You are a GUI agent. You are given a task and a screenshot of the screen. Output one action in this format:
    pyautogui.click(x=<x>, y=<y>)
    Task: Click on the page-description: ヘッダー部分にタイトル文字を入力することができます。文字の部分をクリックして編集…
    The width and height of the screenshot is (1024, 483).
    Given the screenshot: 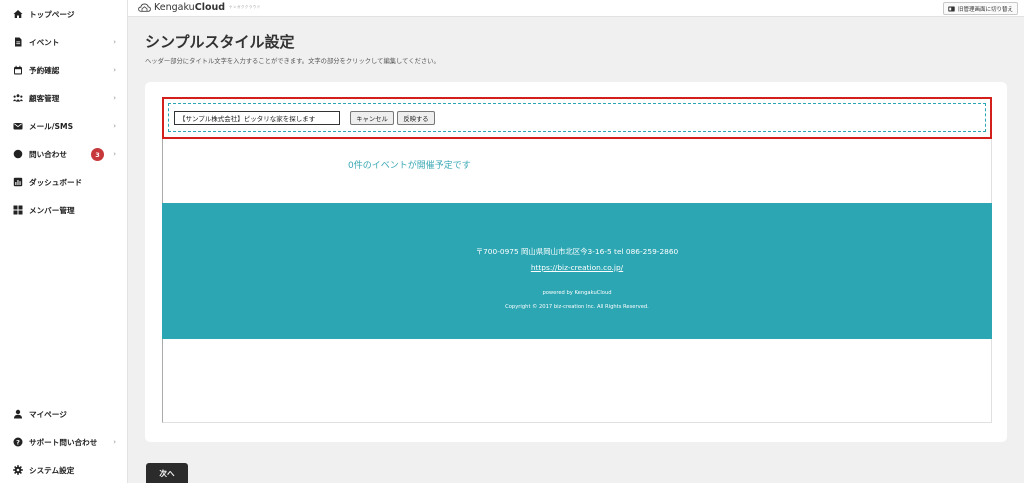 What is the action you would take?
    pyautogui.click(x=292, y=61)
    